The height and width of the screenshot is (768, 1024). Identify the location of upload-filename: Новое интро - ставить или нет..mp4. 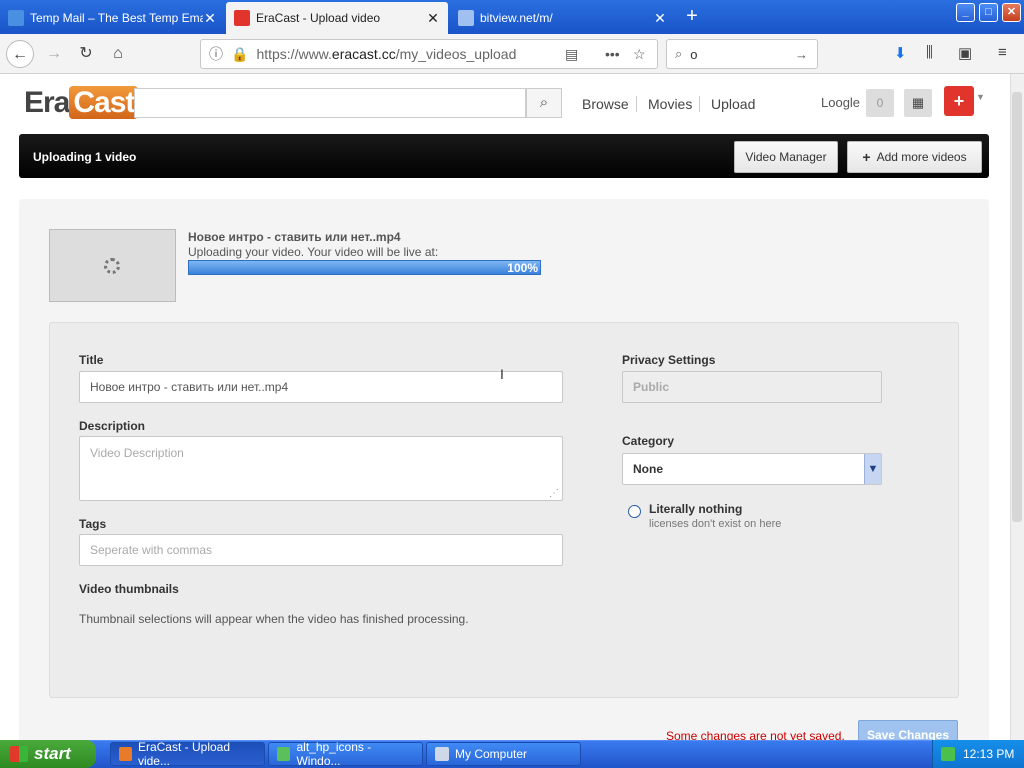
(294, 237).